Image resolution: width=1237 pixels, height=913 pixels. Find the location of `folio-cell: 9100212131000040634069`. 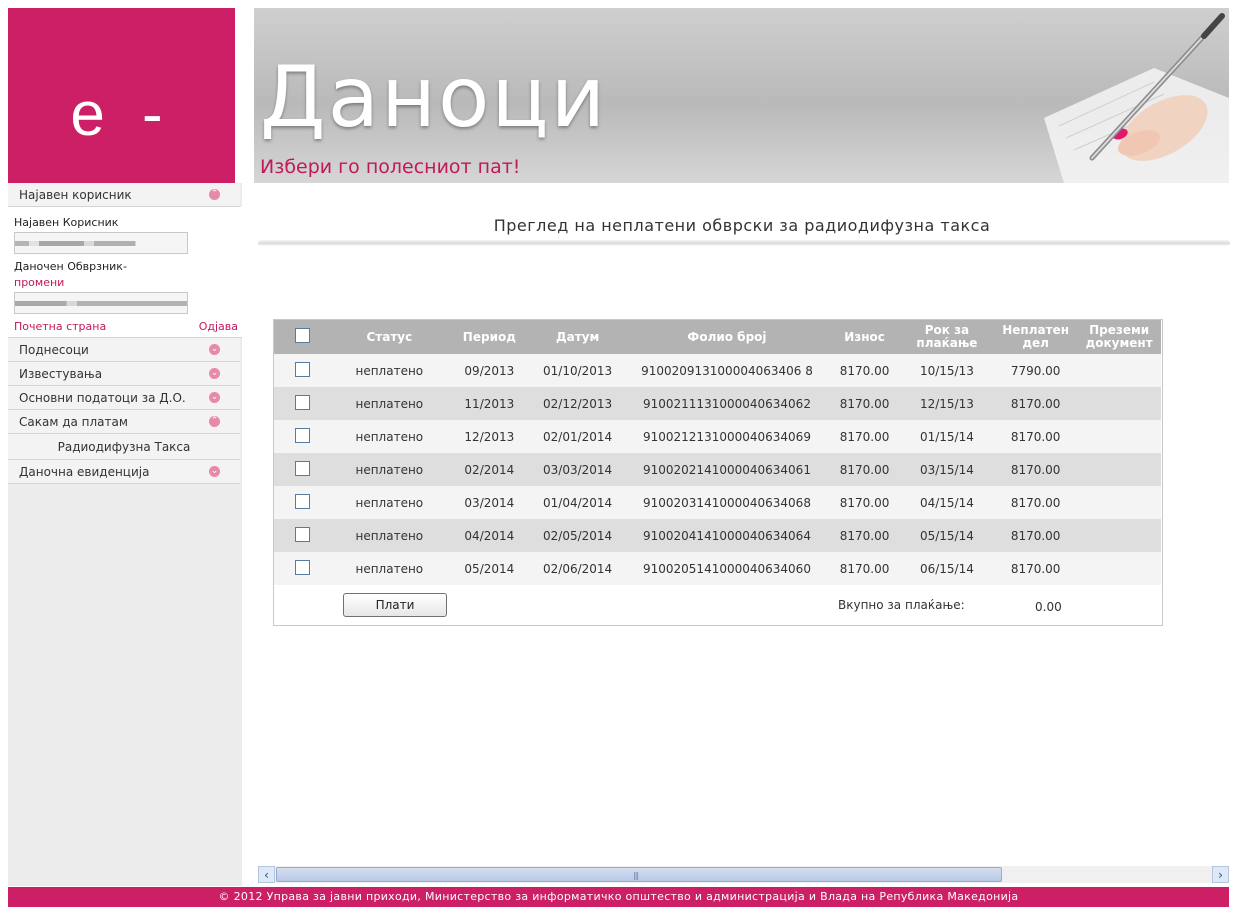

folio-cell: 9100212131000040634069 is located at coordinates (726, 436).